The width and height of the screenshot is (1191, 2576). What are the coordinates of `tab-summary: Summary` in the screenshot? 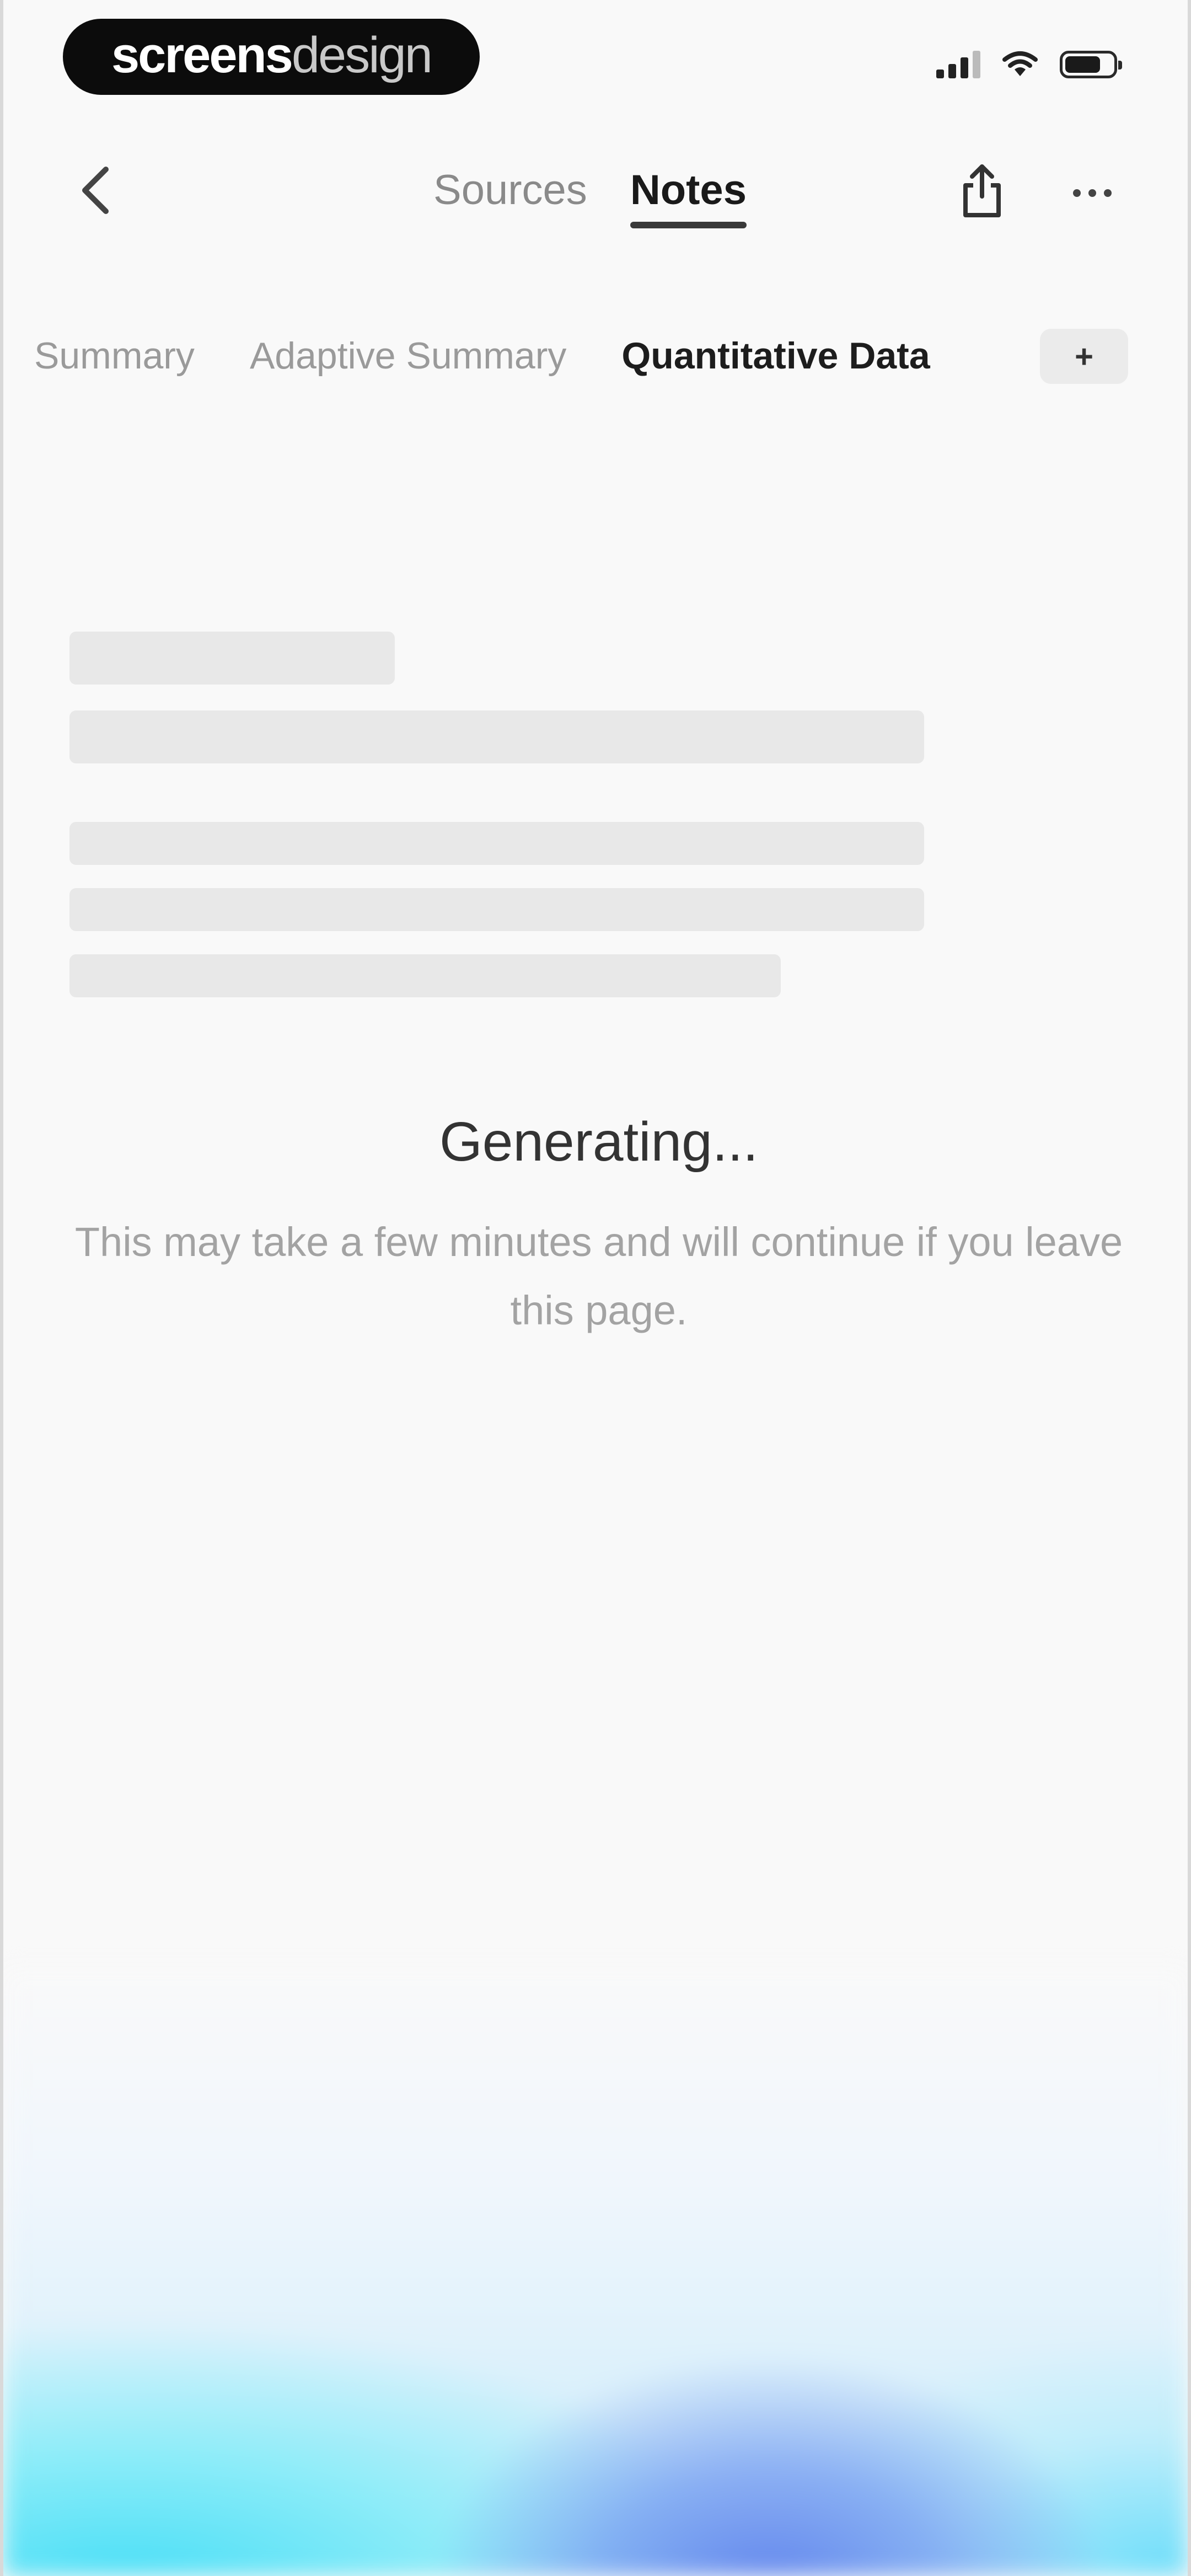 It's located at (114, 355).